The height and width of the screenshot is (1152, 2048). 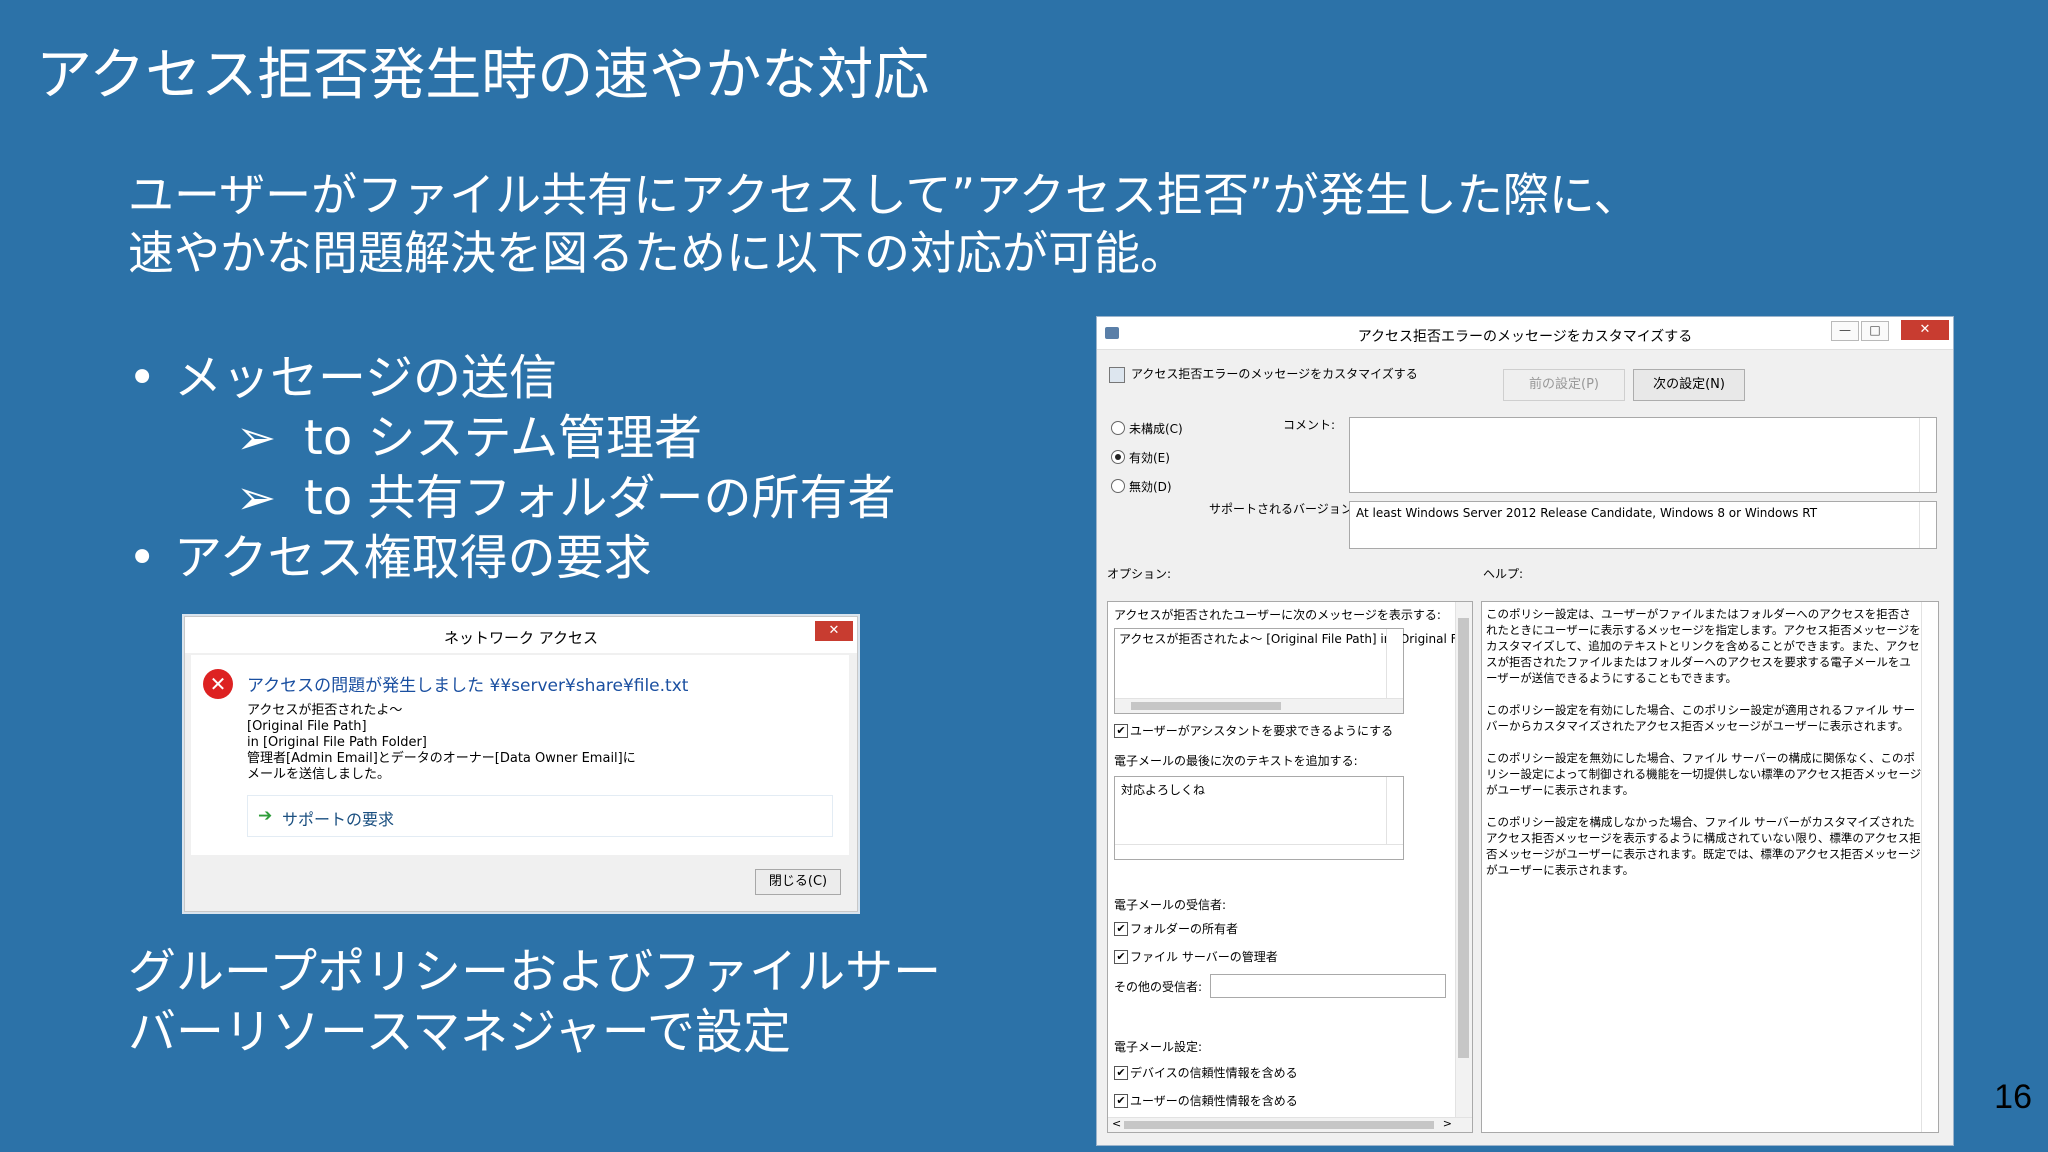 I want to click on sub-bullet-label: to システム管理者, so click(x=503, y=438).